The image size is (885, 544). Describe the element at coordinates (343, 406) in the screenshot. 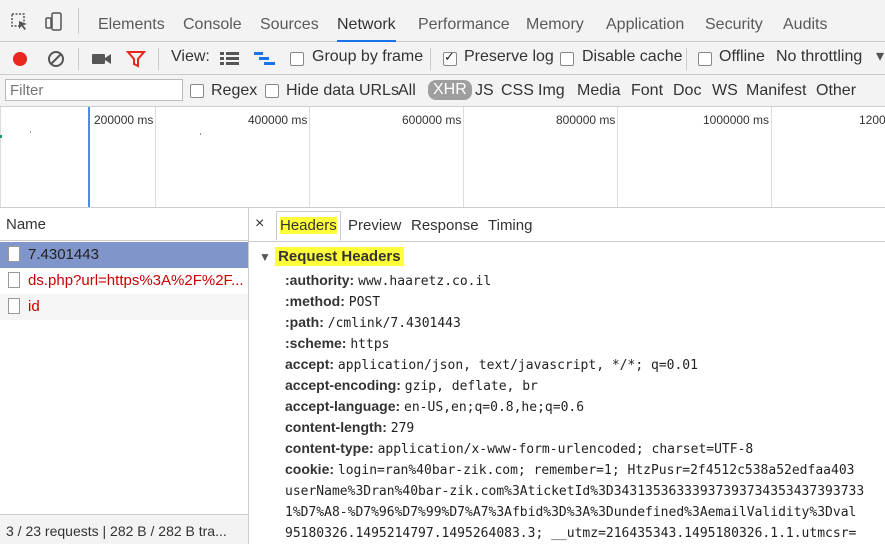

I see `header-name: accept-language:` at that location.